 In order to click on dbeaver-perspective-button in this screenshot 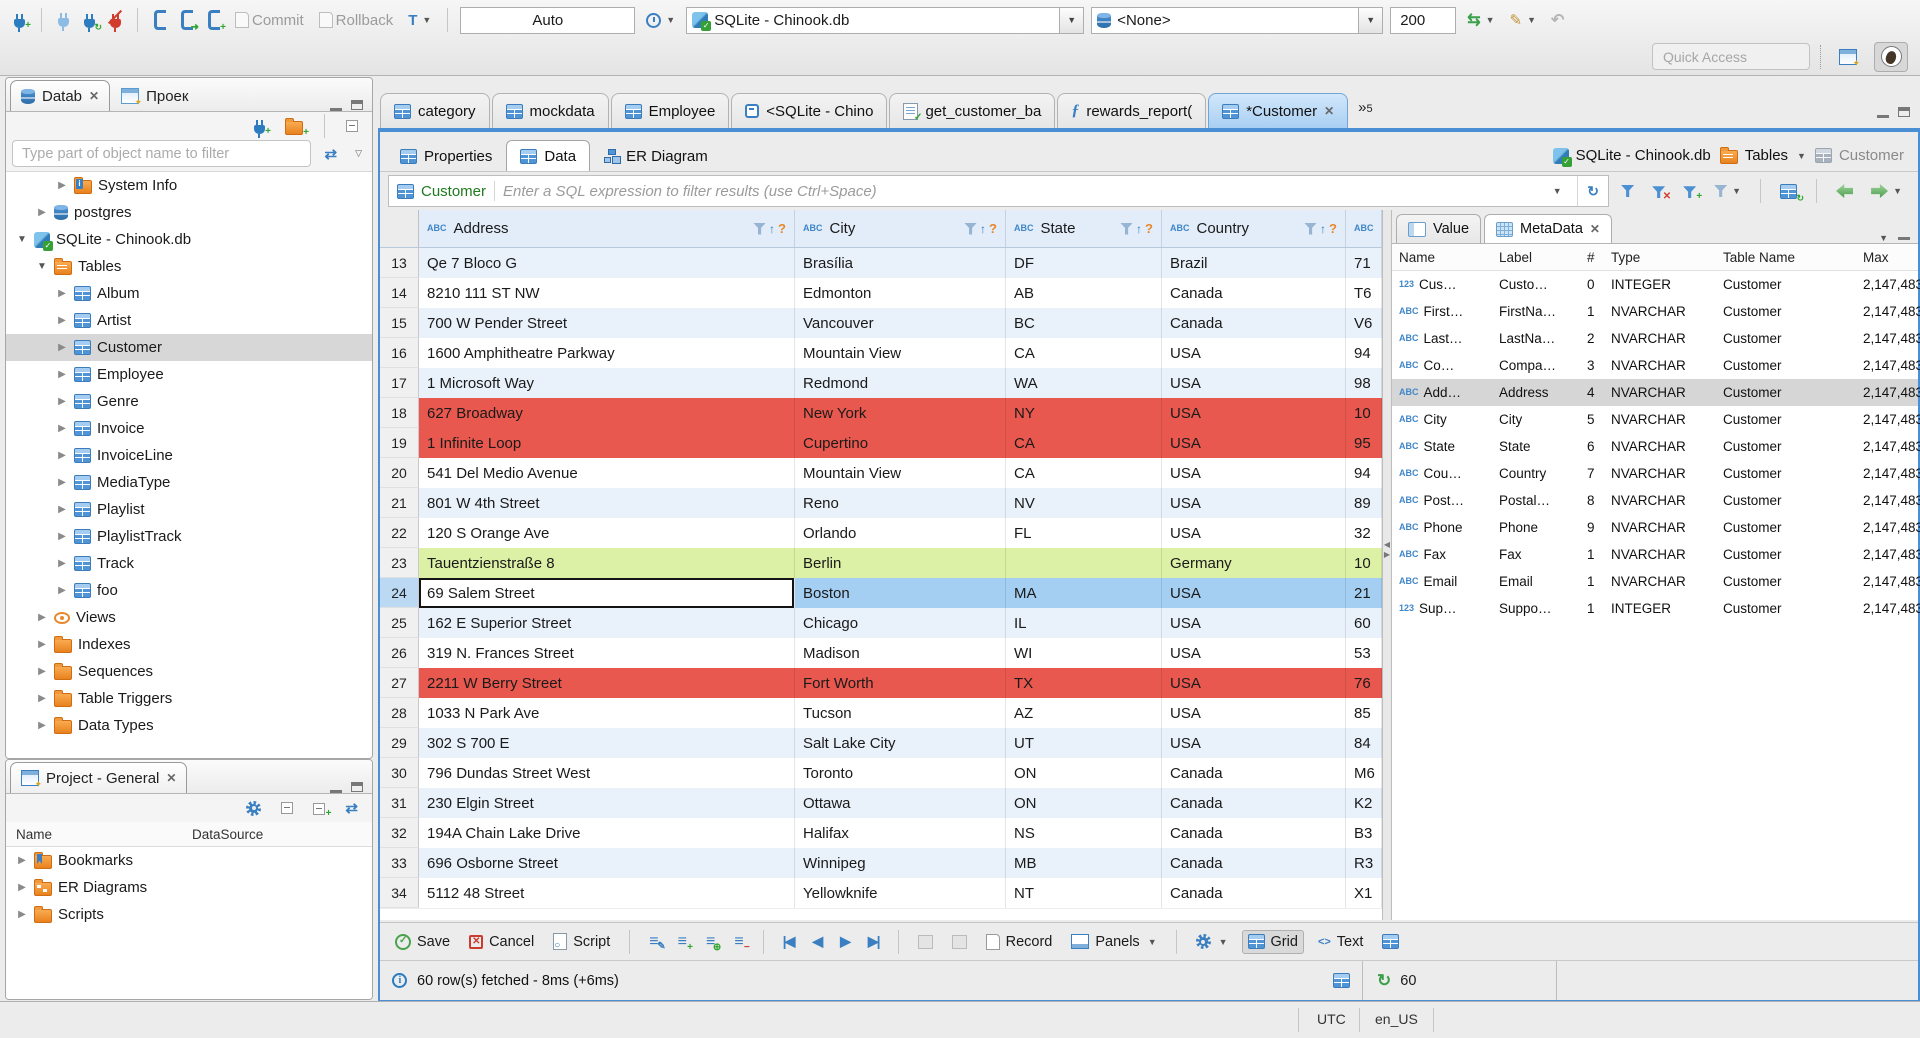, I will do `click(1891, 56)`.